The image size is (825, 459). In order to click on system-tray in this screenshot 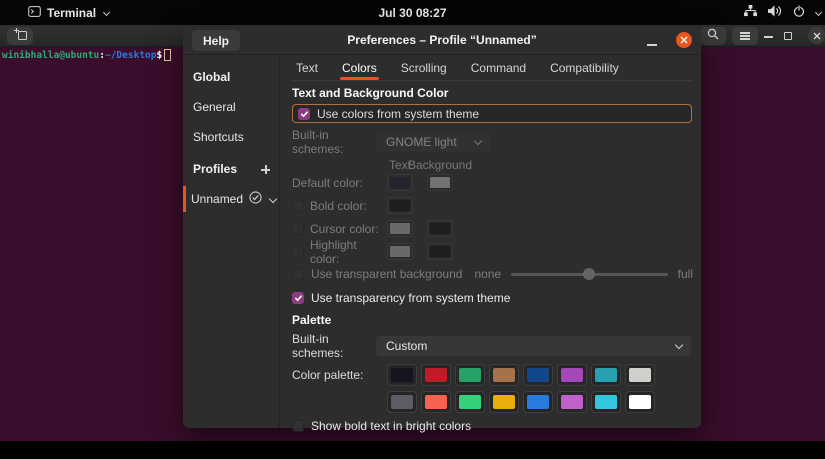, I will do `click(783, 12)`.